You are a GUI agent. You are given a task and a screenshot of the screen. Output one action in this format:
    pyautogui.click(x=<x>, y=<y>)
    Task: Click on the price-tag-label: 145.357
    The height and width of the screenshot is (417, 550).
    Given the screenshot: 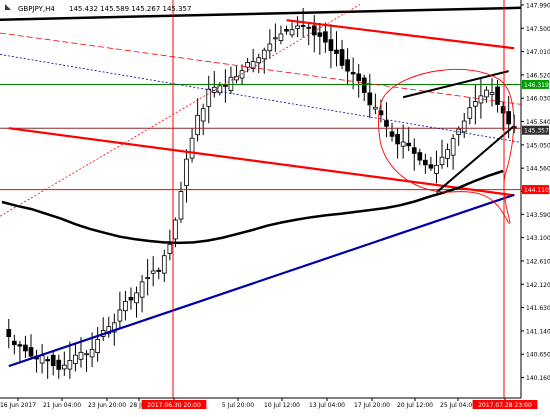 What is the action you would take?
    pyautogui.click(x=536, y=131)
    